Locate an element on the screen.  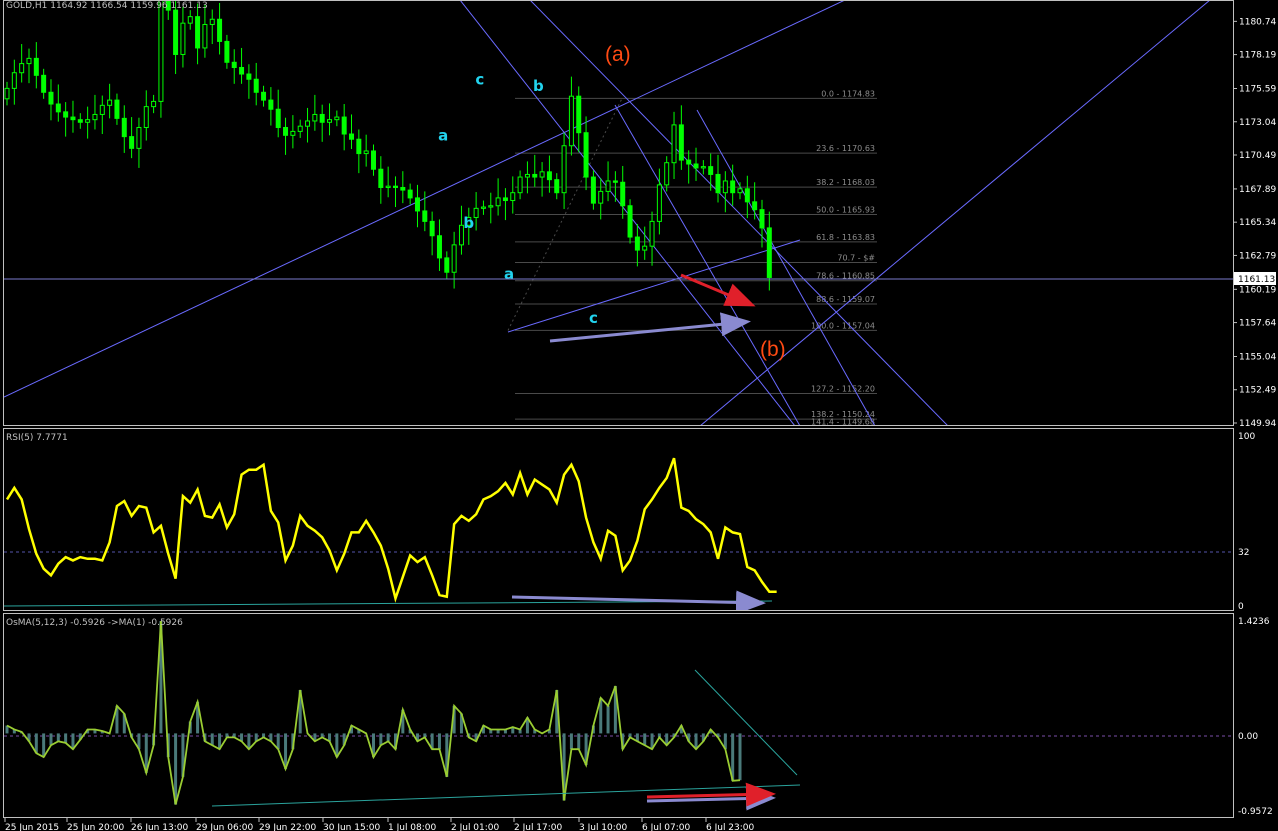
rsi-tick: 32 is located at coordinates (1243, 553).